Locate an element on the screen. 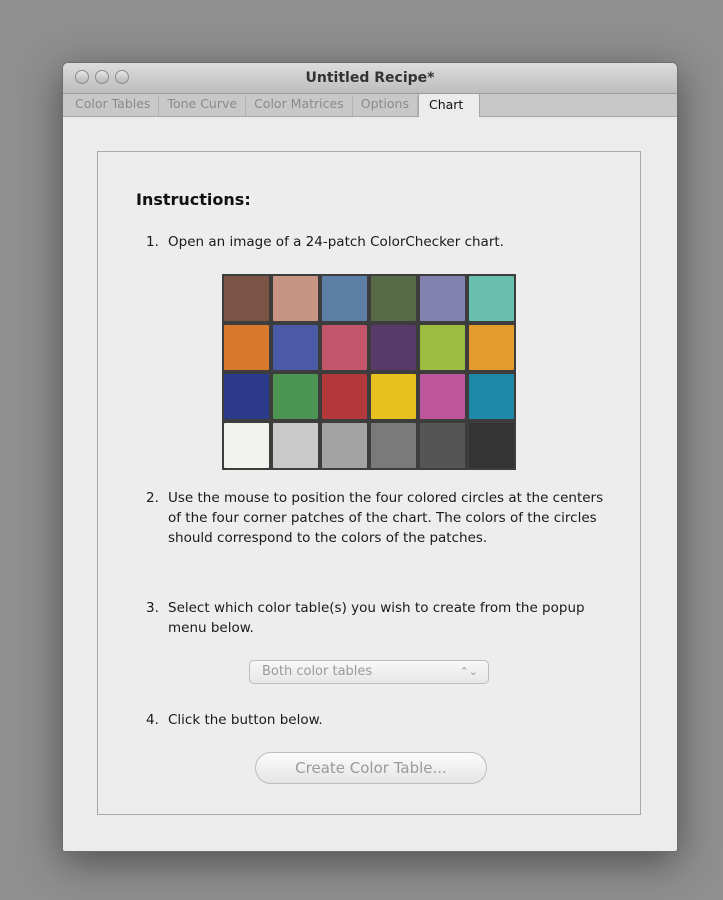  popup-arrows-icon: ⌃⌄ is located at coordinates (468, 671).